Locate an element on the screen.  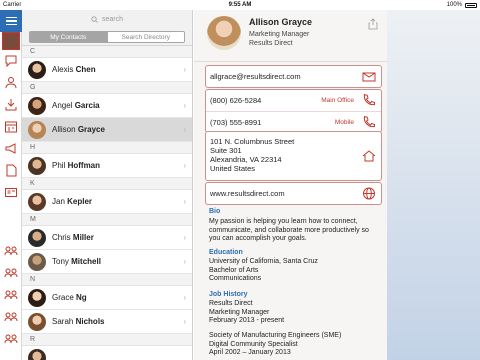
calendar-icon is located at coordinates (11, 126).